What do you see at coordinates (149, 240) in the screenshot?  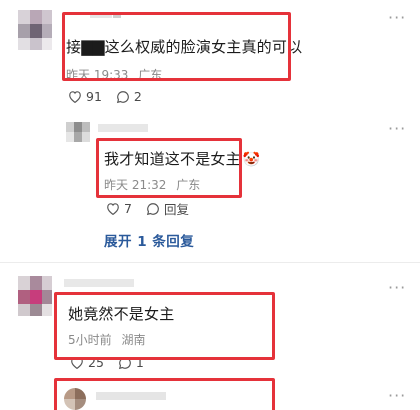 I see `expand-replies-link: 展开 1 条回复` at bounding box center [149, 240].